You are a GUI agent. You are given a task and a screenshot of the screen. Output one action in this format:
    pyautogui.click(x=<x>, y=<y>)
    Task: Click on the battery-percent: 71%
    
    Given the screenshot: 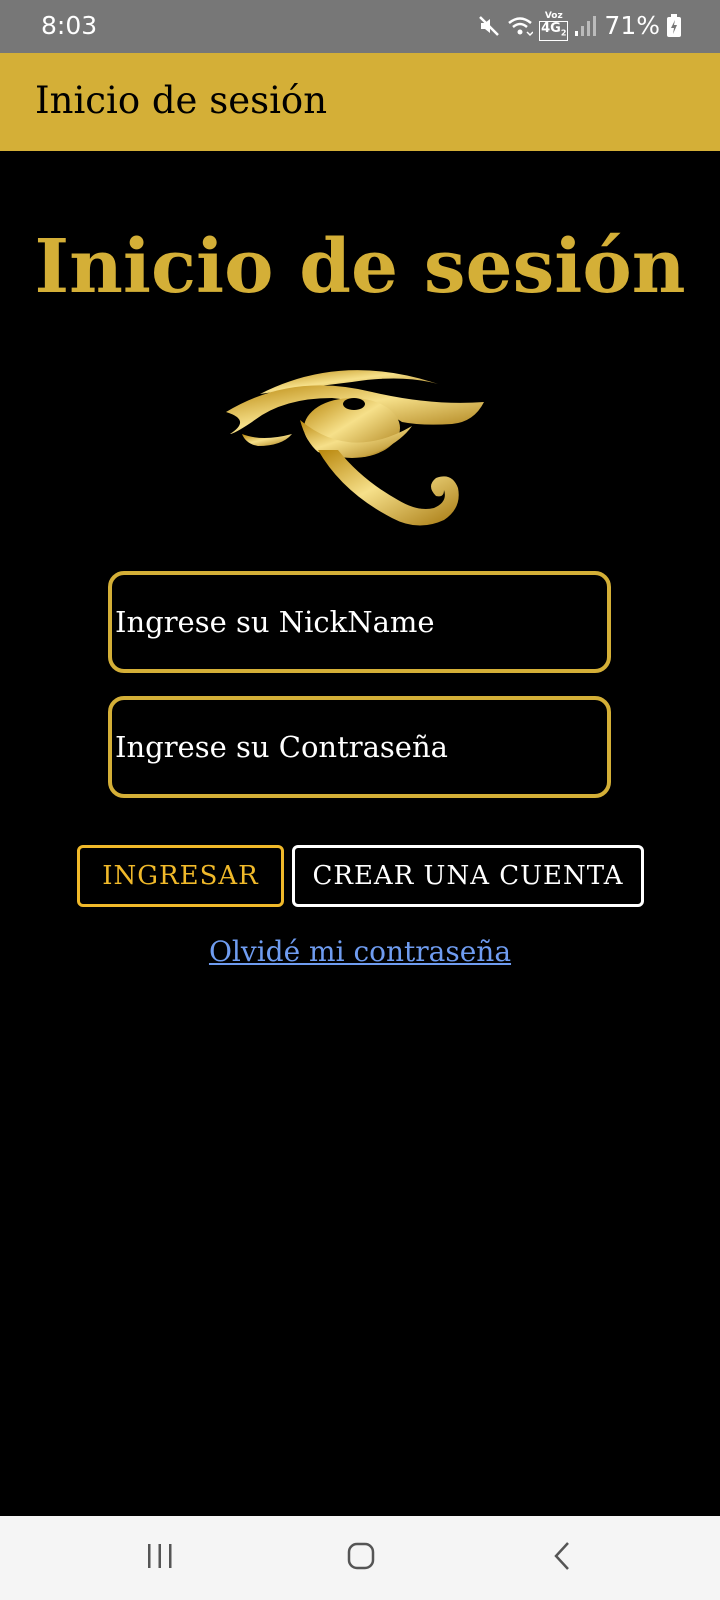 What is the action you would take?
    pyautogui.click(x=632, y=25)
    